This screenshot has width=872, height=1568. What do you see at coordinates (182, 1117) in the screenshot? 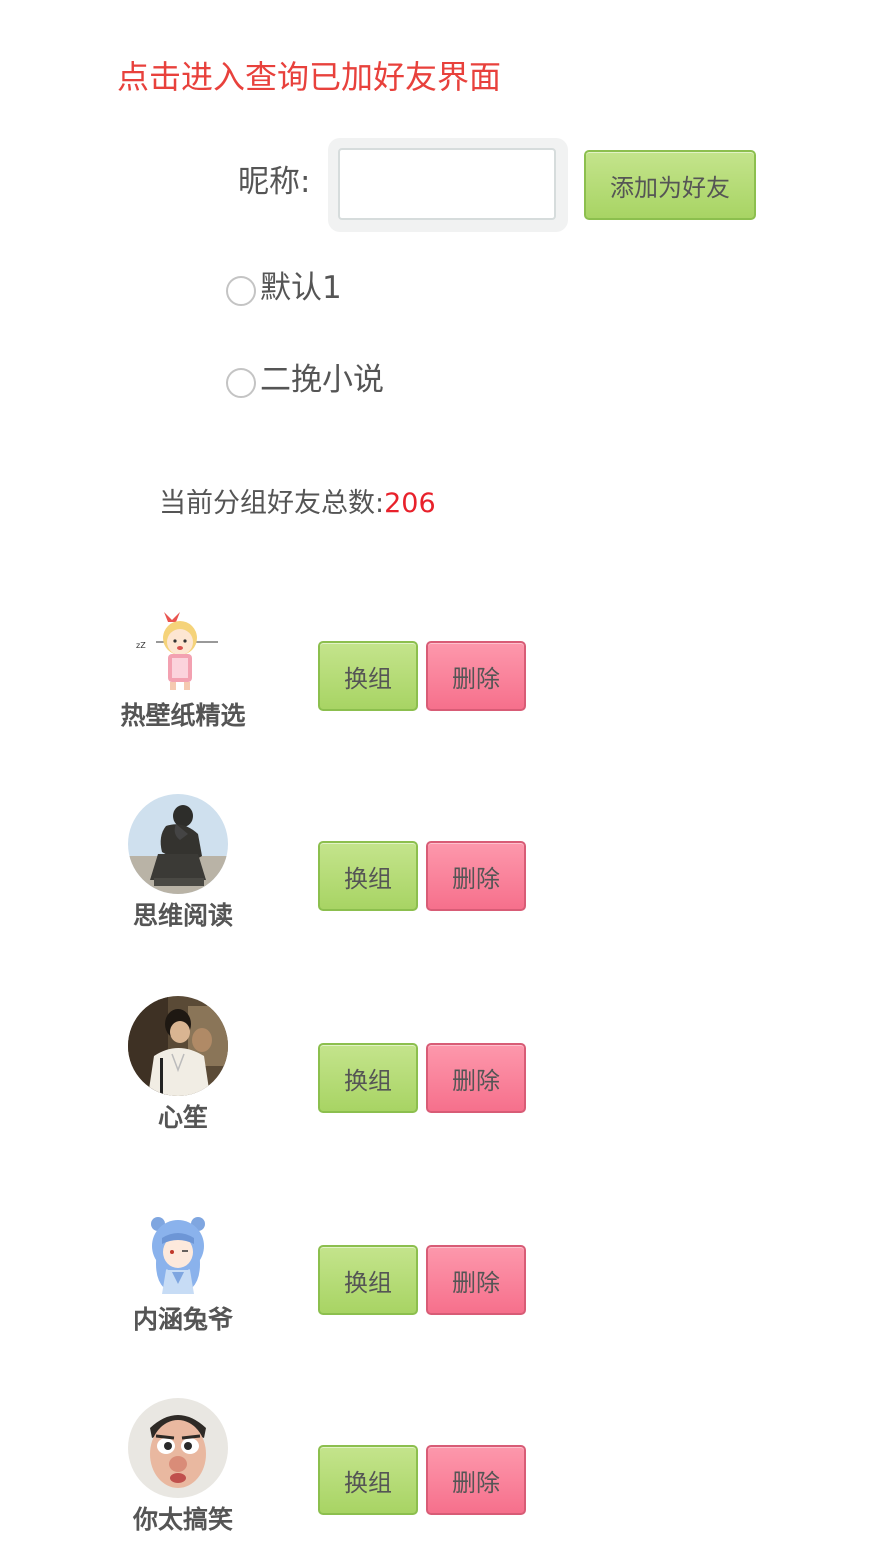
I see `friend-name: 心笙` at bounding box center [182, 1117].